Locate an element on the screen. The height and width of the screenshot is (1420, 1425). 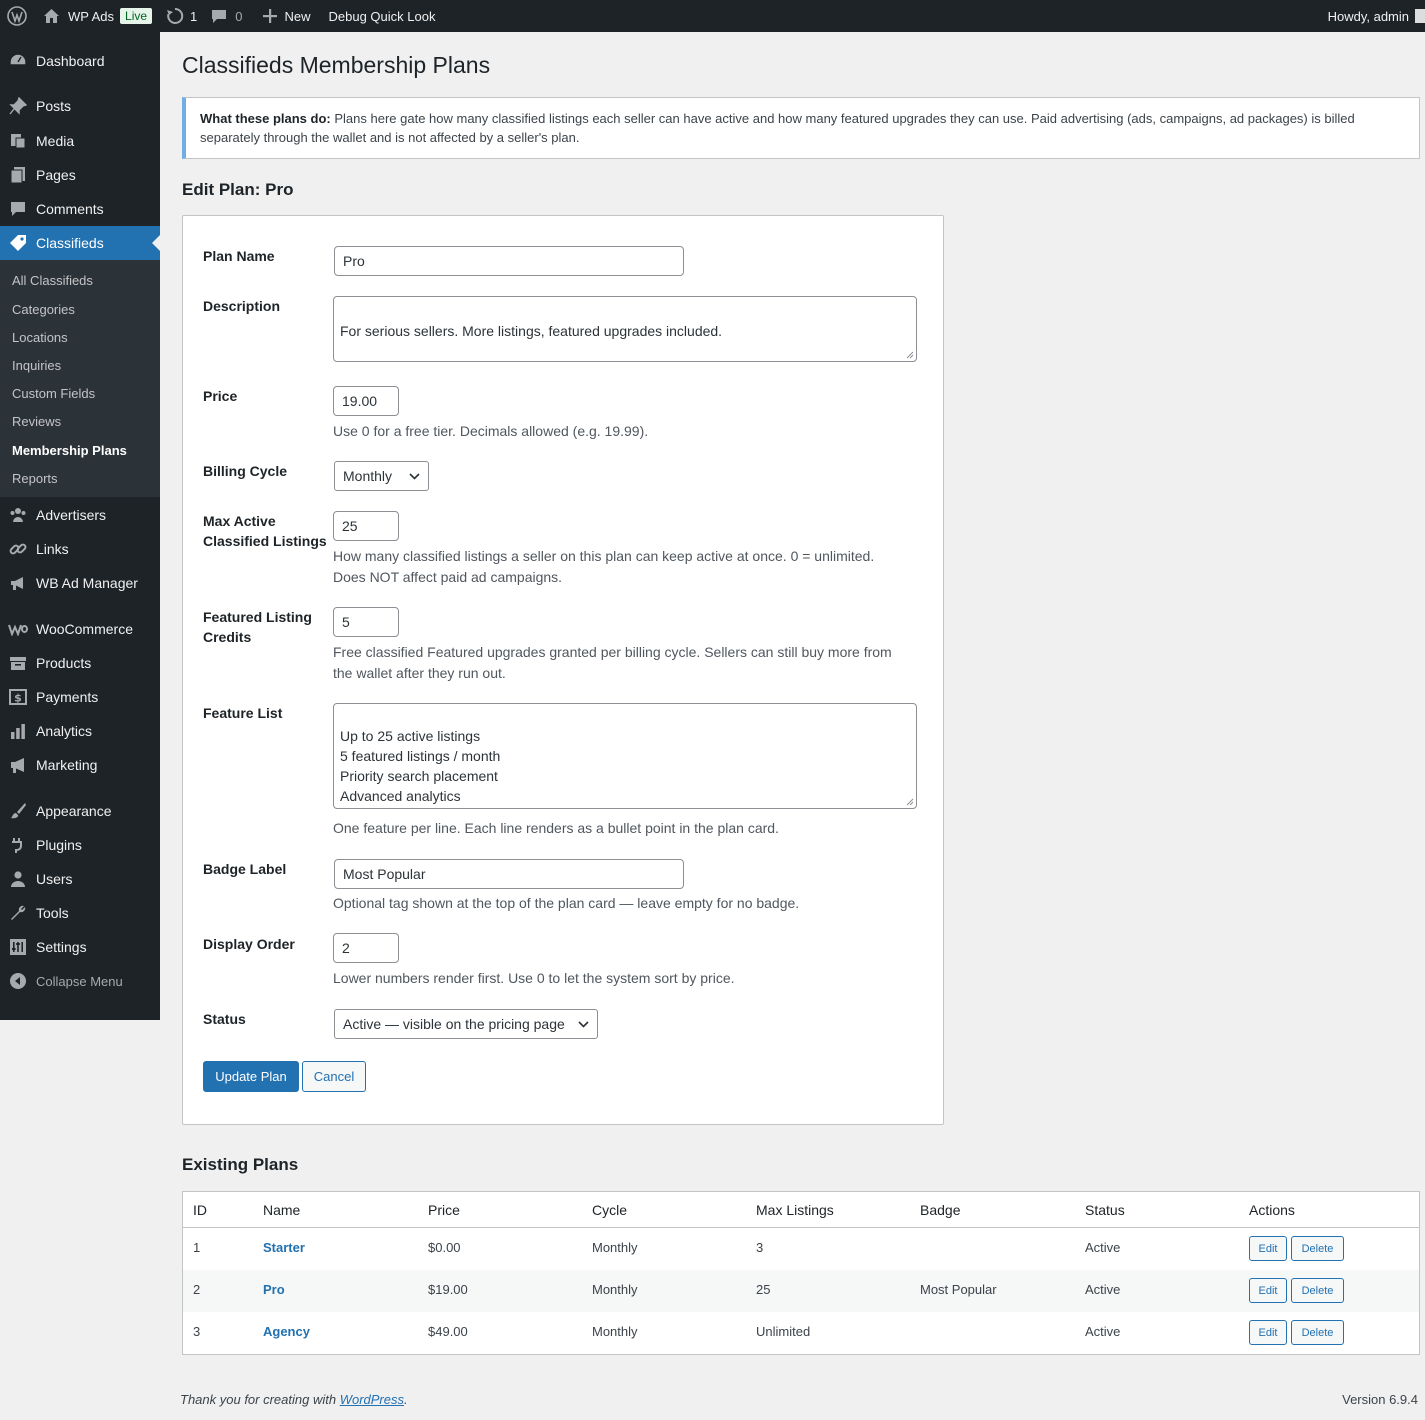
max-active-label-line2: Classified Listings is located at coordinates (265, 541).